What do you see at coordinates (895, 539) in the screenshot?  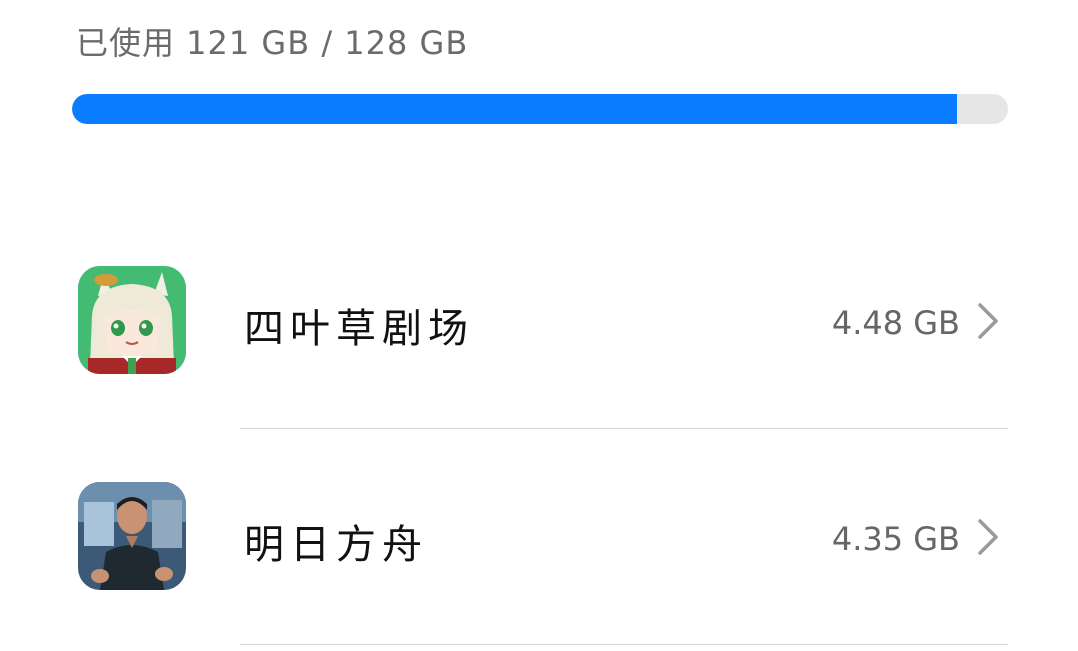 I see `app-size: 4.35 GB` at bounding box center [895, 539].